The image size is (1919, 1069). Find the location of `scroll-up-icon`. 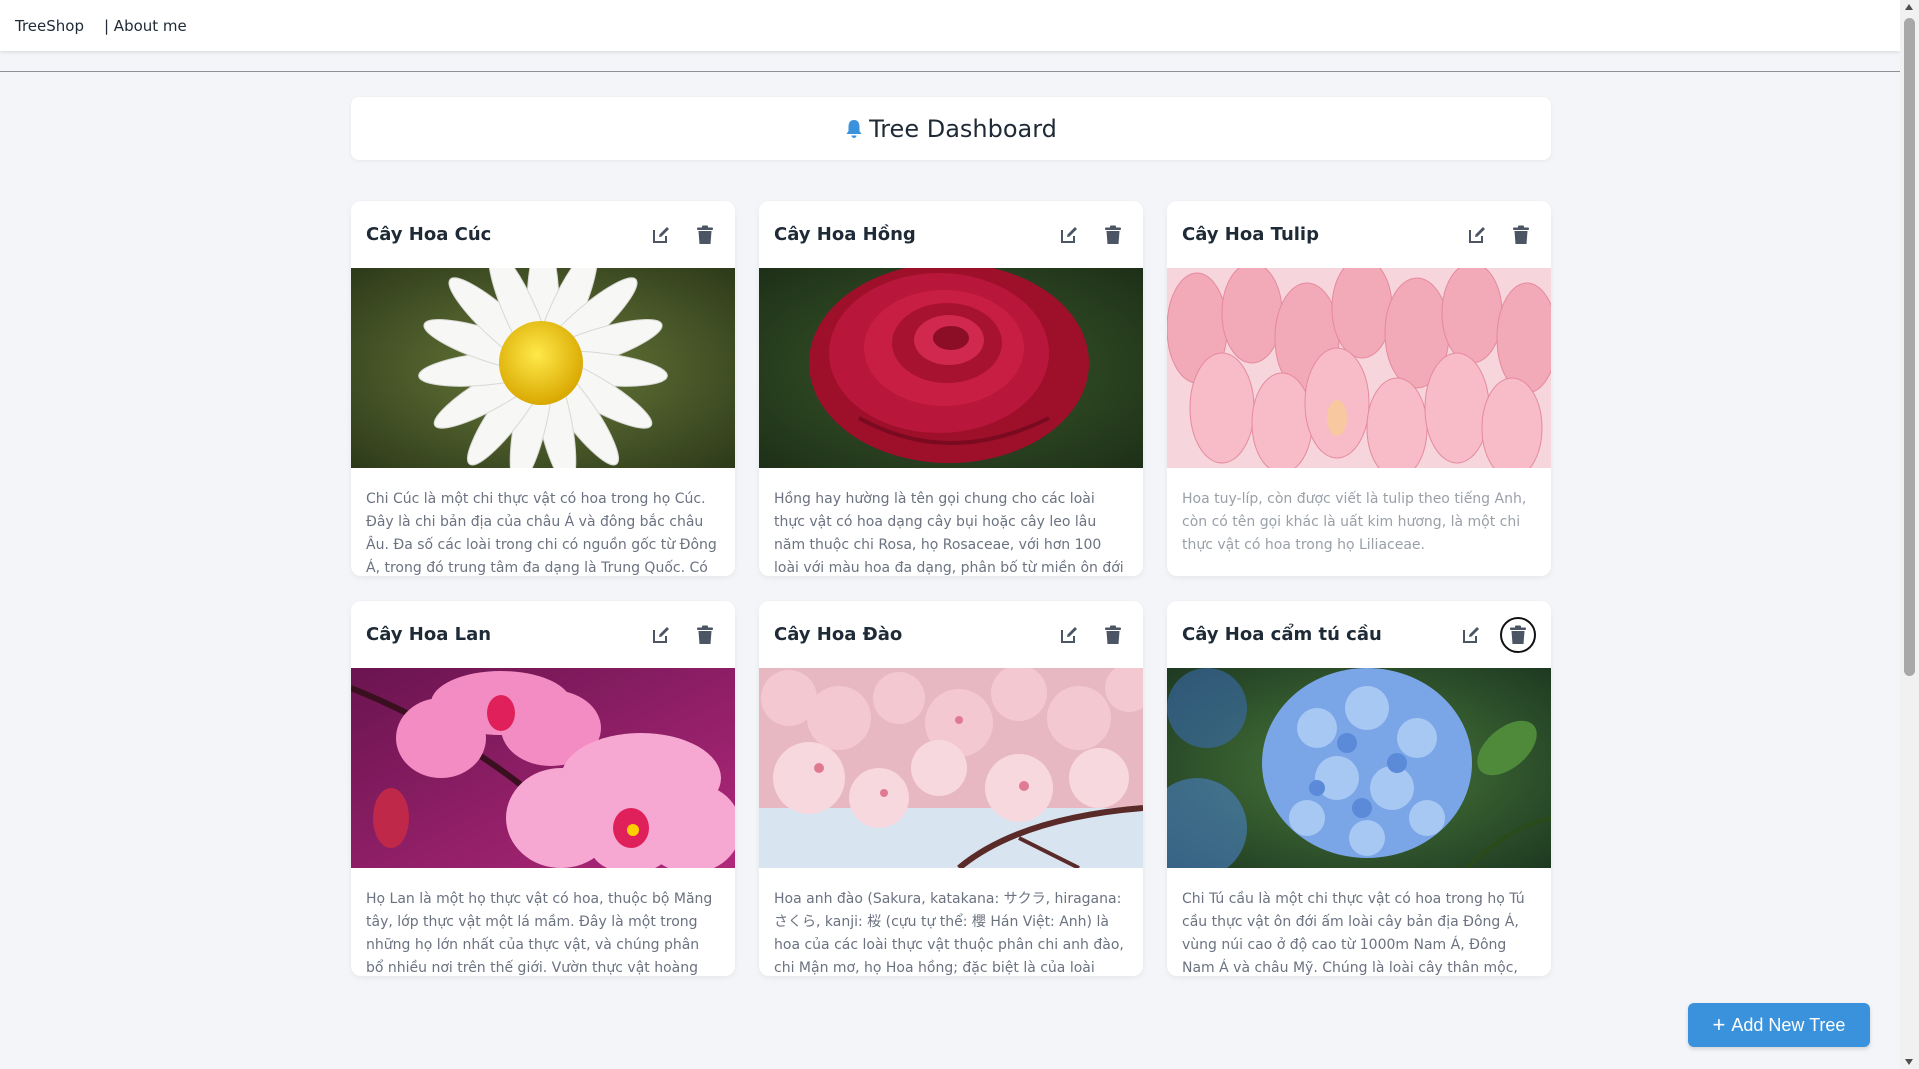

scroll-up-icon is located at coordinates (1909, 7).